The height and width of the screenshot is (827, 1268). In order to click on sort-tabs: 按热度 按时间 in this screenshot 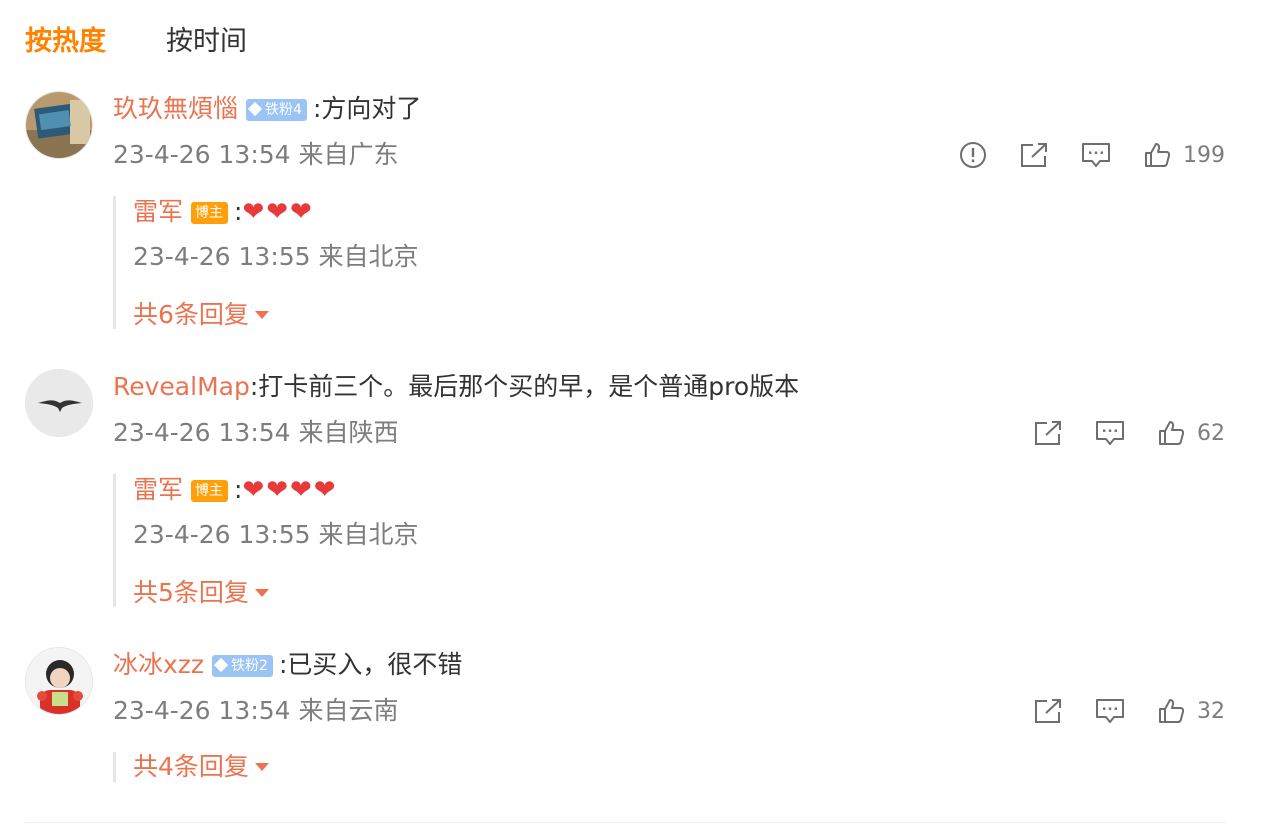, I will do `click(136, 42)`.